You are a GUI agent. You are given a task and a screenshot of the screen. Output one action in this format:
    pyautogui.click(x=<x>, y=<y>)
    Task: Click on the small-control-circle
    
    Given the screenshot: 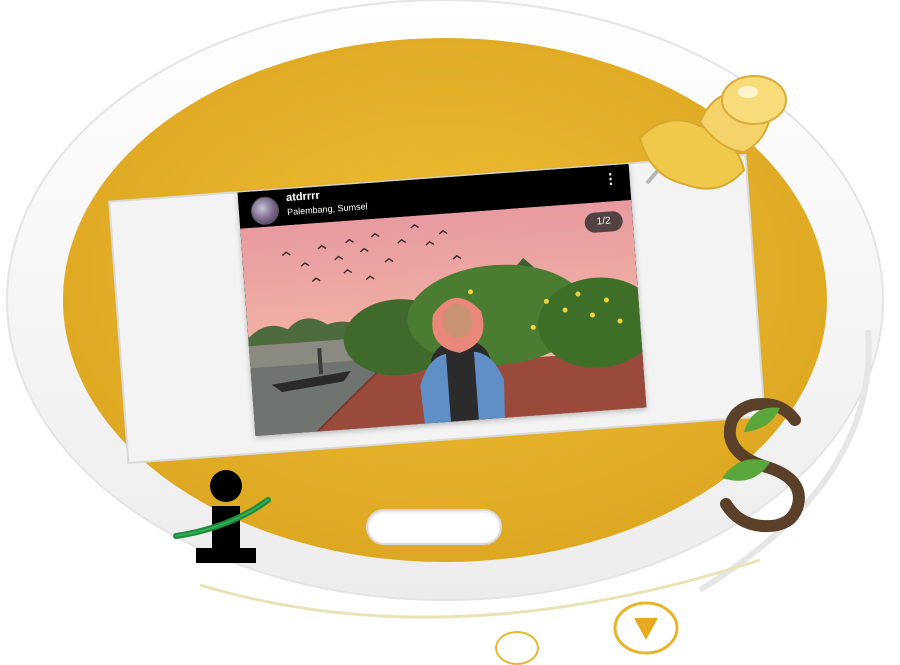 What is the action you would take?
    pyautogui.click(x=517, y=648)
    